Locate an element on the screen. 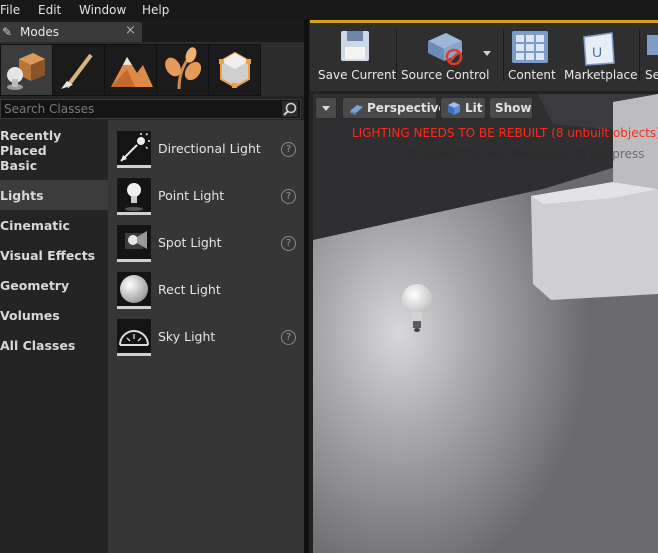 The width and height of the screenshot is (658, 553). category-volumes: Volumes is located at coordinates (54, 315).